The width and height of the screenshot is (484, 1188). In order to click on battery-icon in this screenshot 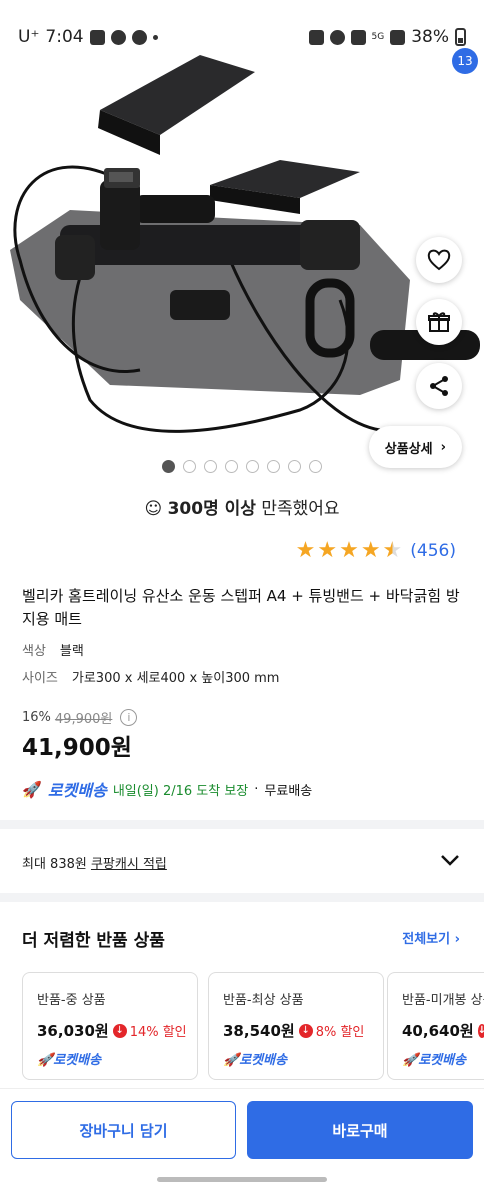, I will do `click(460, 37)`.